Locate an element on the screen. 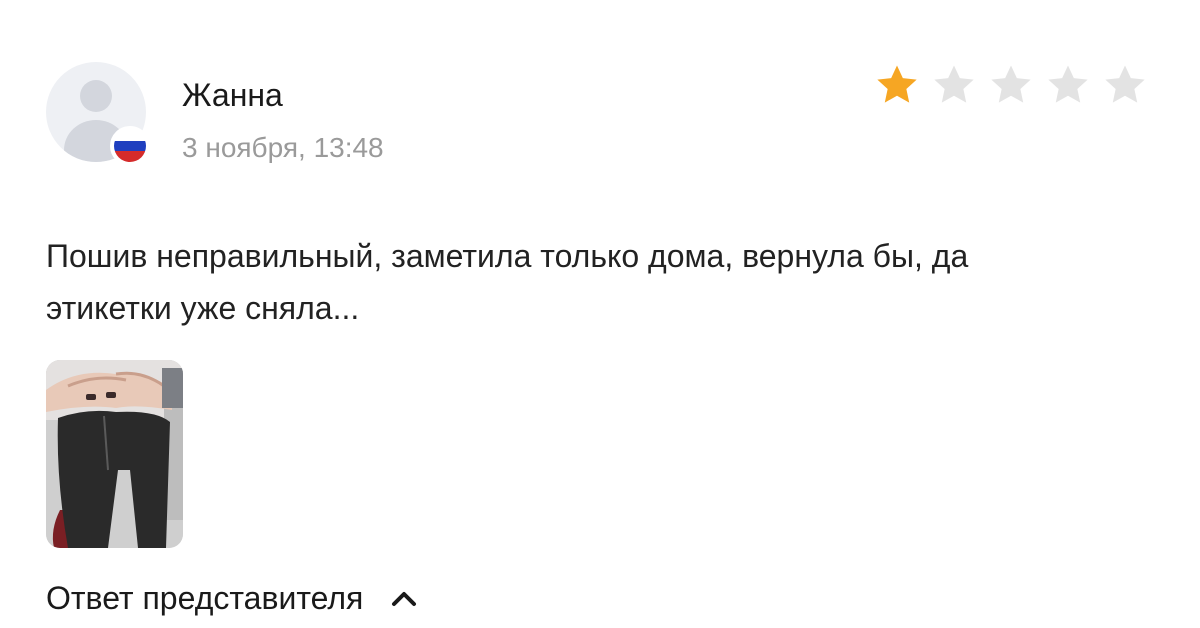 The image size is (1200, 628). star-rating is located at coordinates (1011, 85).